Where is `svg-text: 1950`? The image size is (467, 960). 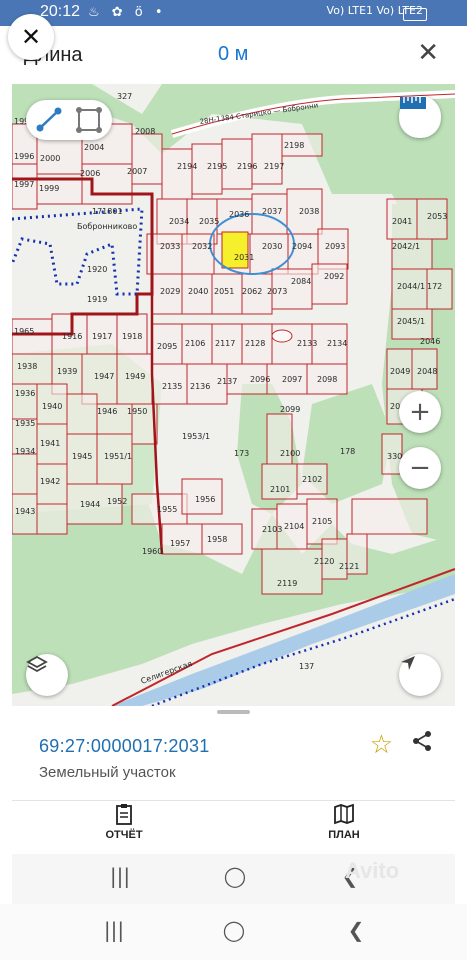
svg-text: 1950 is located at coordinates (137, 411).